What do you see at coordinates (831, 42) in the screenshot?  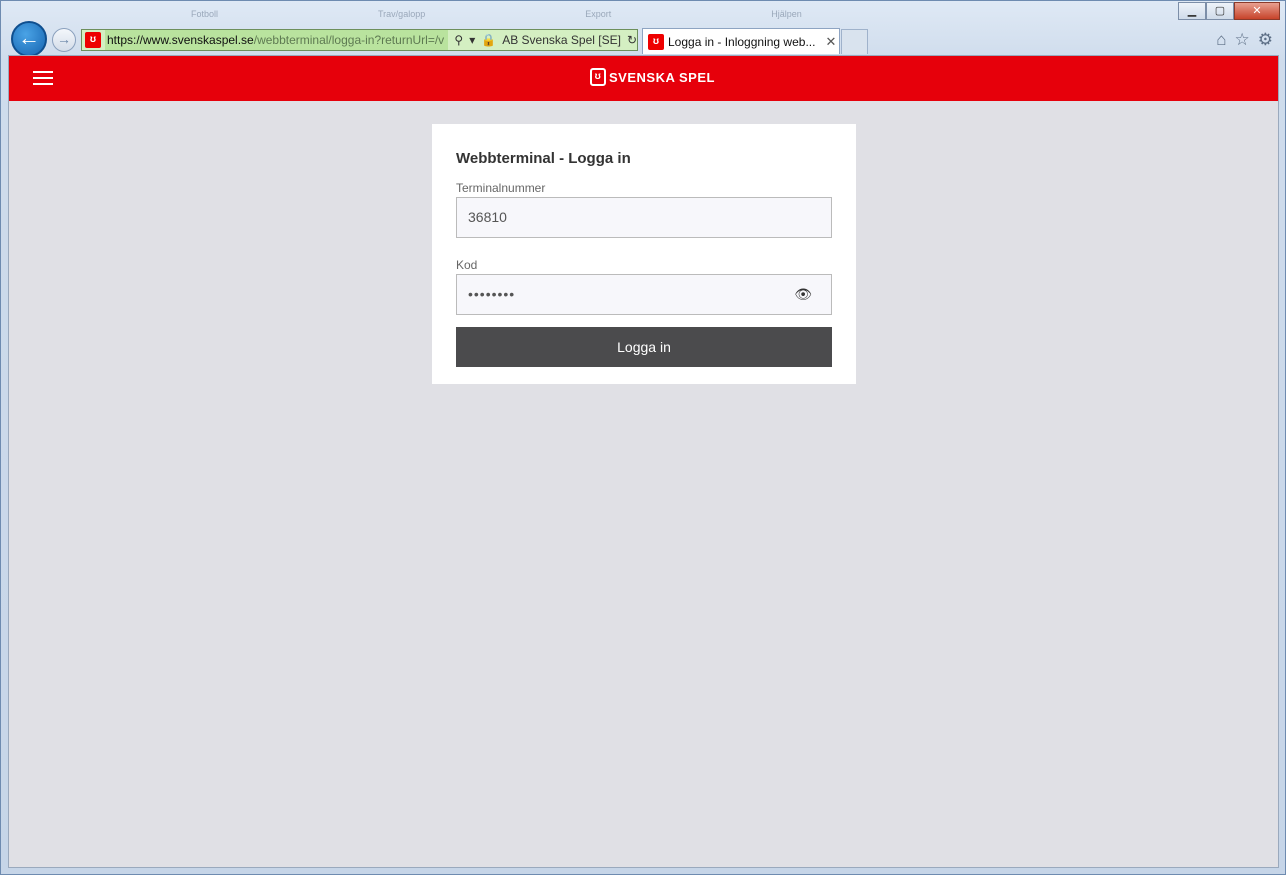 I see `tab-close-icon: ✕` at bounding box center [831, 42].